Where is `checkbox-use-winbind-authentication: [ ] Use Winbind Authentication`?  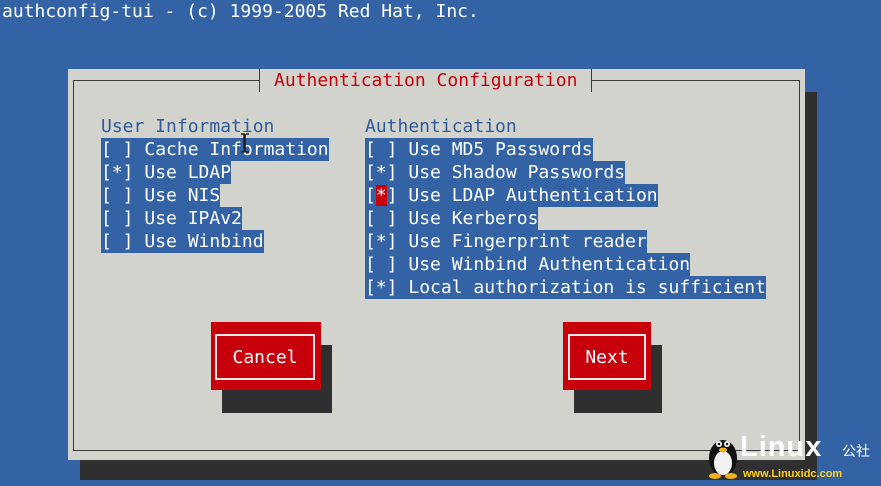
checkbox-use-winbind-authentication: [ ] Use Winbind Authentication is located at coordinates (528, 264).